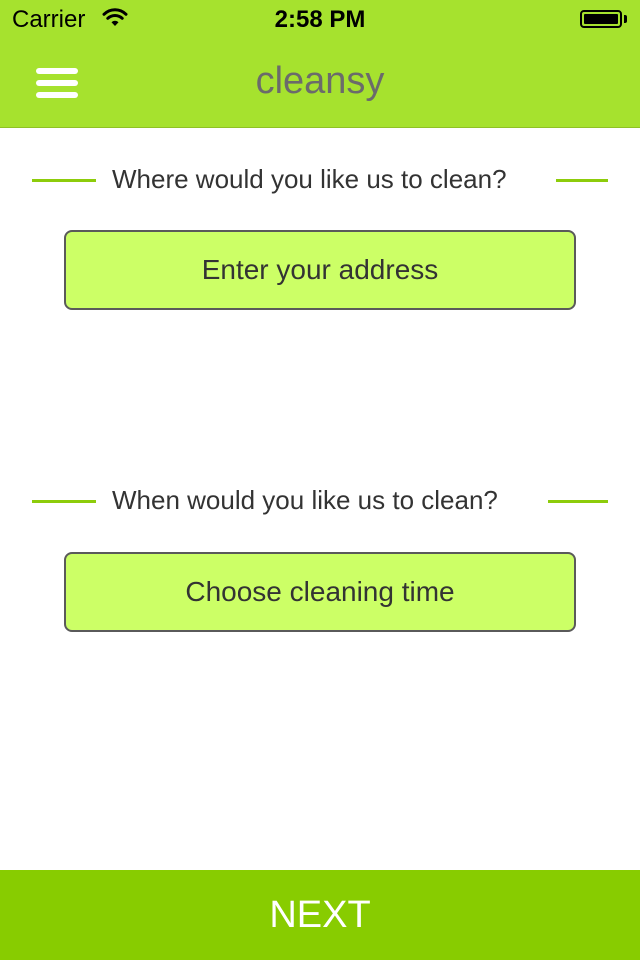 The image size is (640, 960). I want to click on location-question: Where would you like us to clean?, so click(309, 179).